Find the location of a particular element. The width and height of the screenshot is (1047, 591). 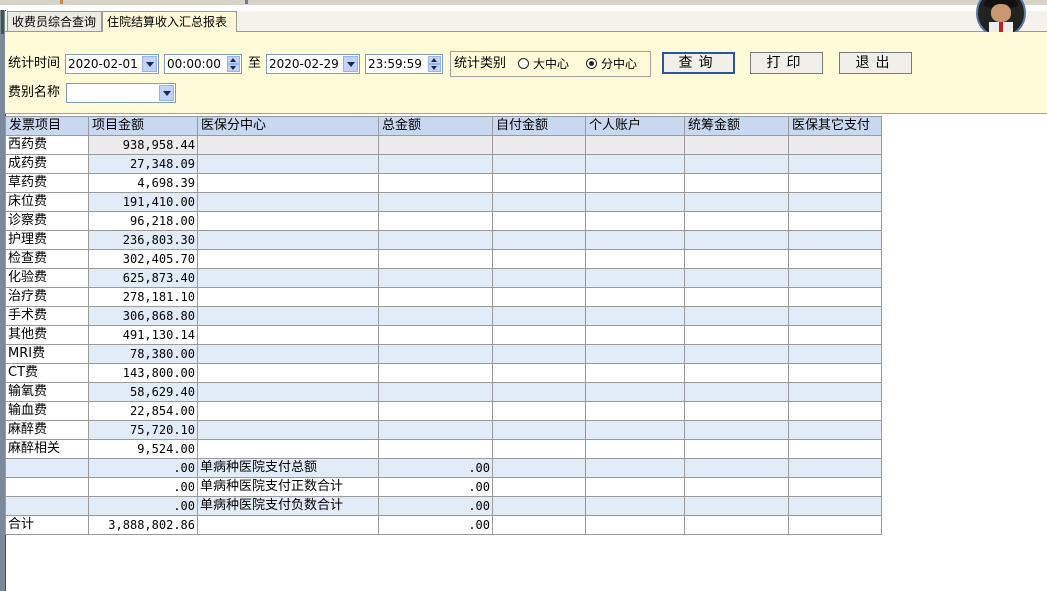

splitter-grip is located at coordinates (2, 22).